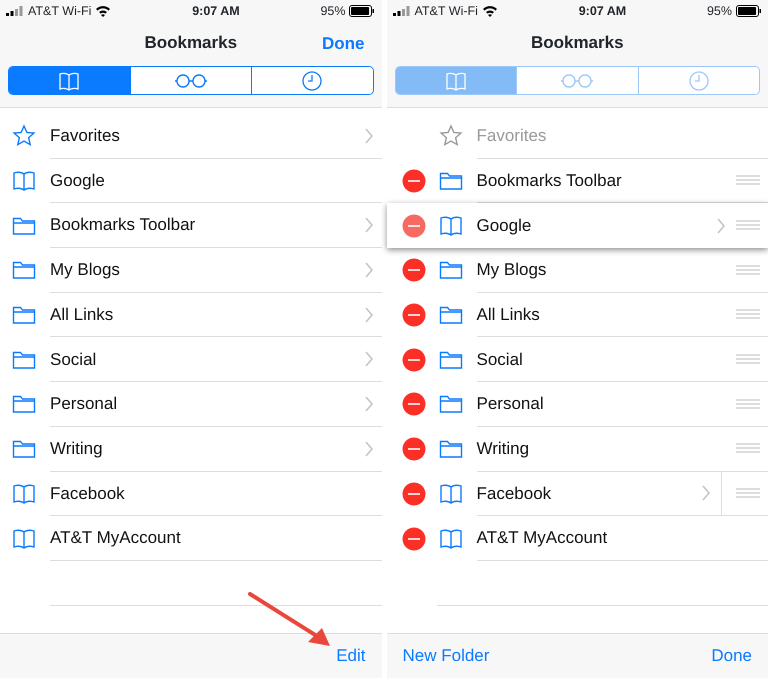 The image size is (768, 678). What do you see at coordinates (351, 656) in the screenshot?
I see `edit-button: Edit` at bounding box center [351, 656].